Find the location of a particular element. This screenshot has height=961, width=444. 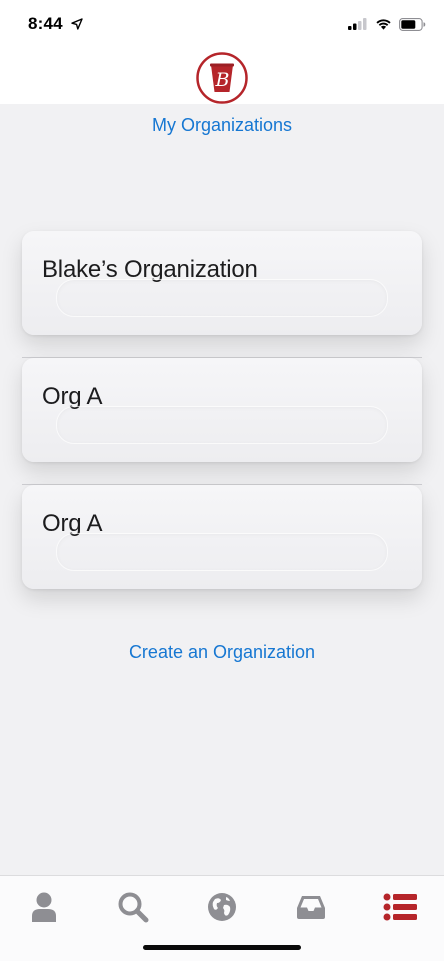

org-name: Blake’s Organization is located at coordinates (150, 269).